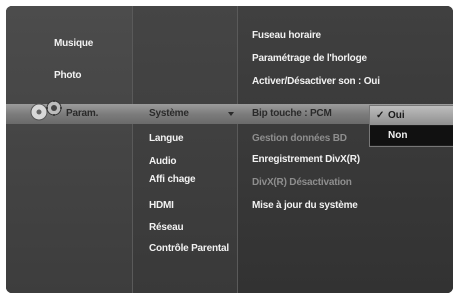 The width and height of the screenshot is (459, 303). Describe the element at coordinates (161, 205) in the screenshot. I see `submenu-item-hdmi: HDMI` at that location.